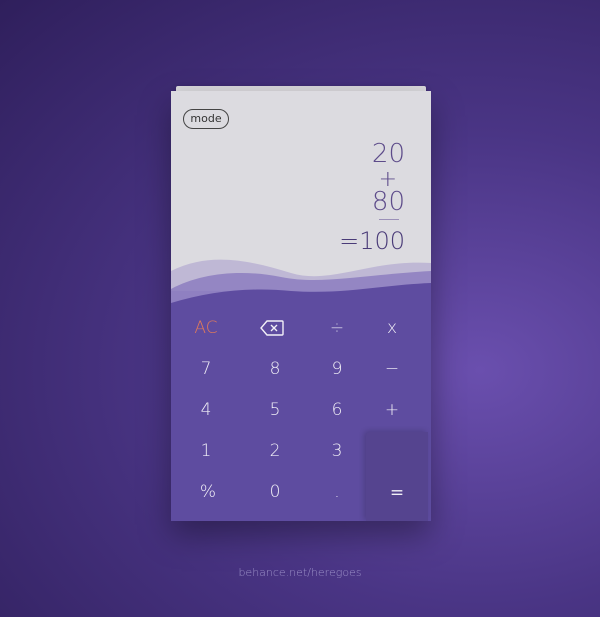  I want to click on key-7: 7, so click(206, 369).